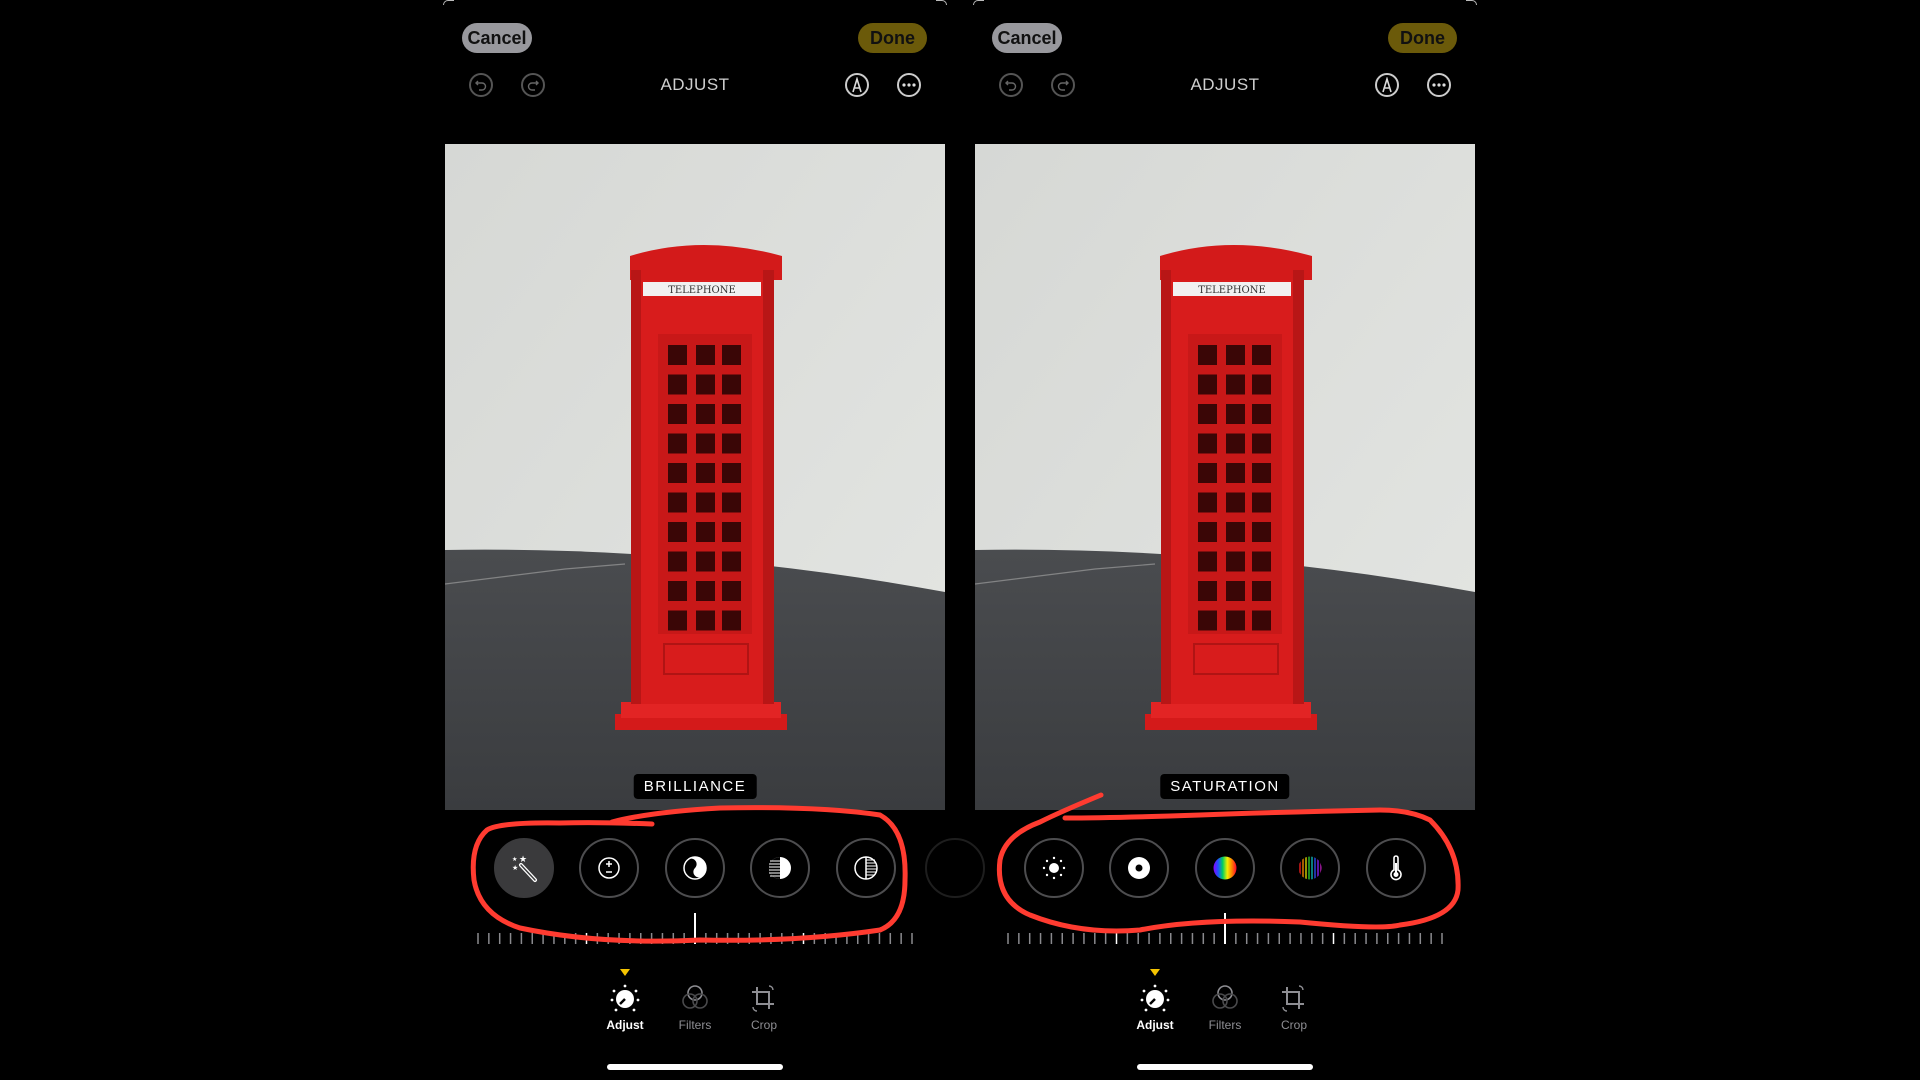  What do you see at coordinates (1396, 868) in the screenshot?
I see `tool-warmth` at bounding box center [1396, 868].